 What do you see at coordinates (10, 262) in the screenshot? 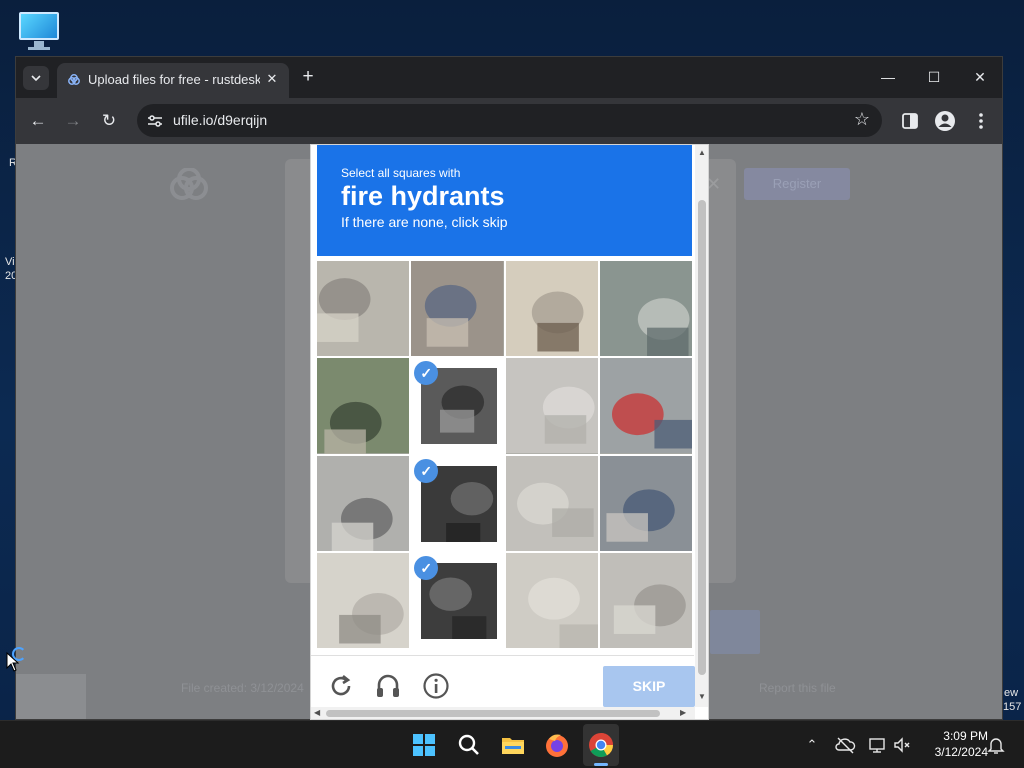
I see `desktop-edge-text: Vi` at bounding box center [10, 262].